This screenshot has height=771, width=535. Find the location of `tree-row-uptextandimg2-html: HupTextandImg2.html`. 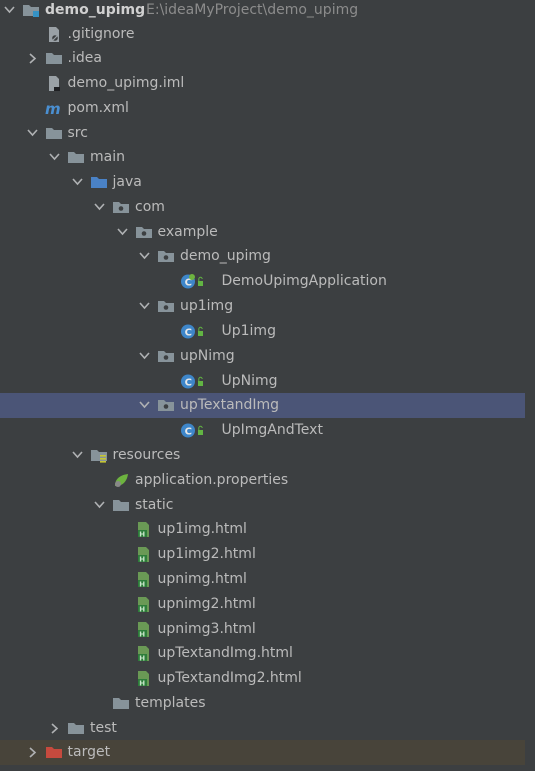

tree-row-uptextandimg2-html: HupTextandImg2.html is located at coordinates (262, 678).